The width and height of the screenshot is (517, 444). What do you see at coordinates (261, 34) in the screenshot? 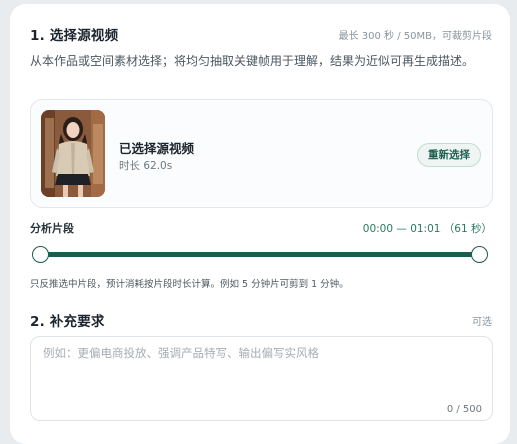
I see `section-source-header: 1. 选择源视频 最长 300 秒 / 50MB，可裁剪片段` at bounding box center [261, 34].